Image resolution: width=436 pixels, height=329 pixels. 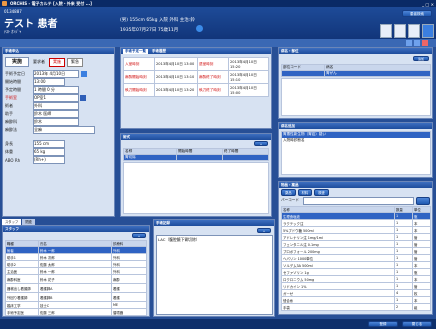 I want to click on field-row: 術者 外科, so click(x=58, y=106).